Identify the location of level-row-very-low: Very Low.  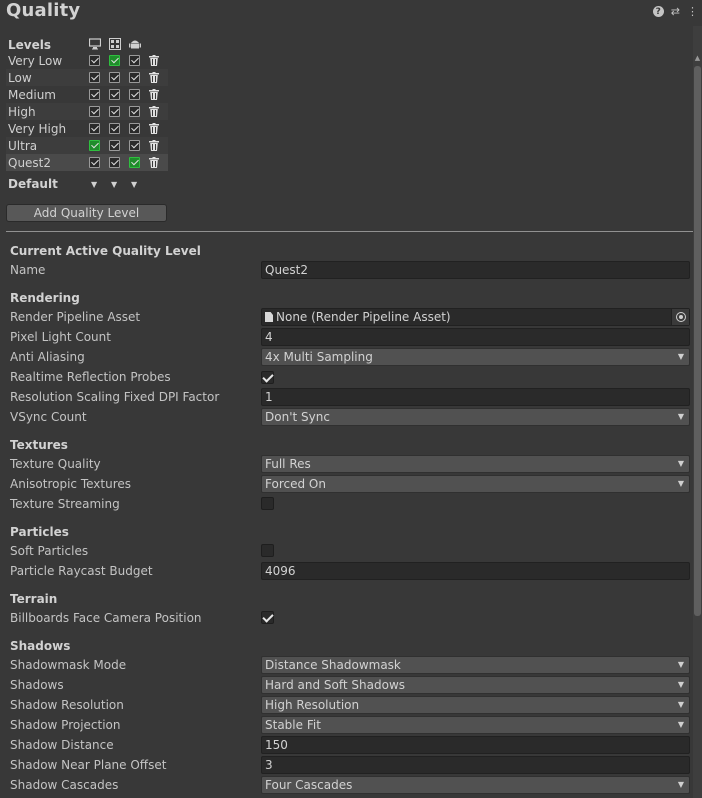
(87, 60).